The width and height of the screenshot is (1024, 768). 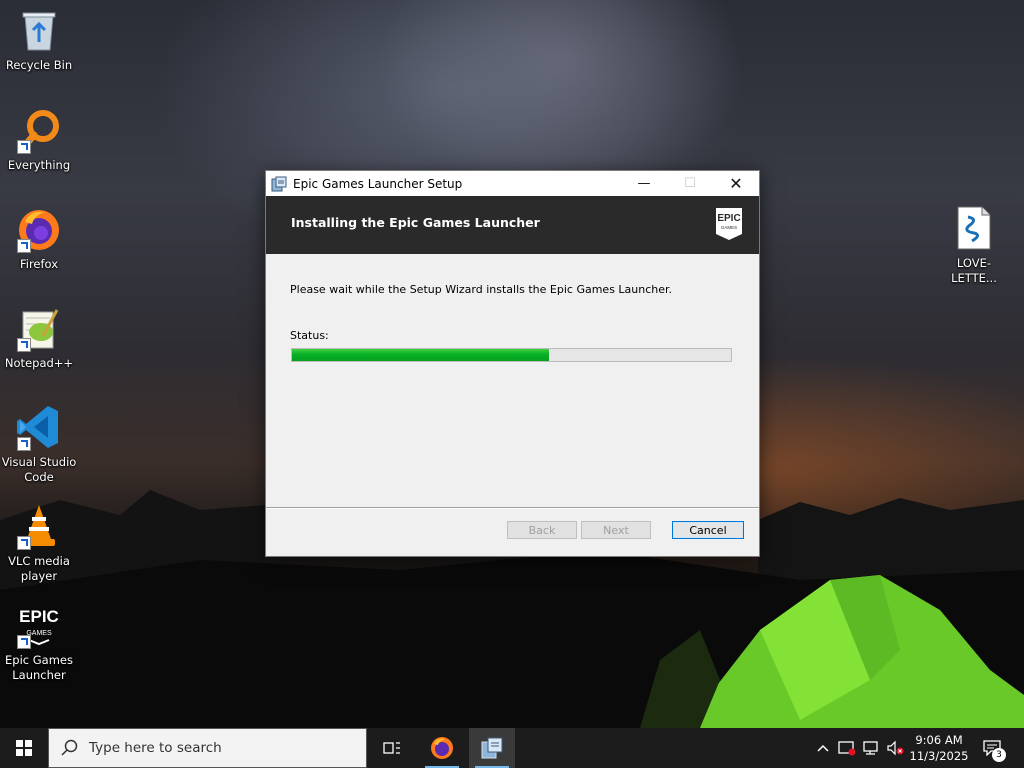 I want to click on notification-count-badge: 3, so click(x=999, y=755).